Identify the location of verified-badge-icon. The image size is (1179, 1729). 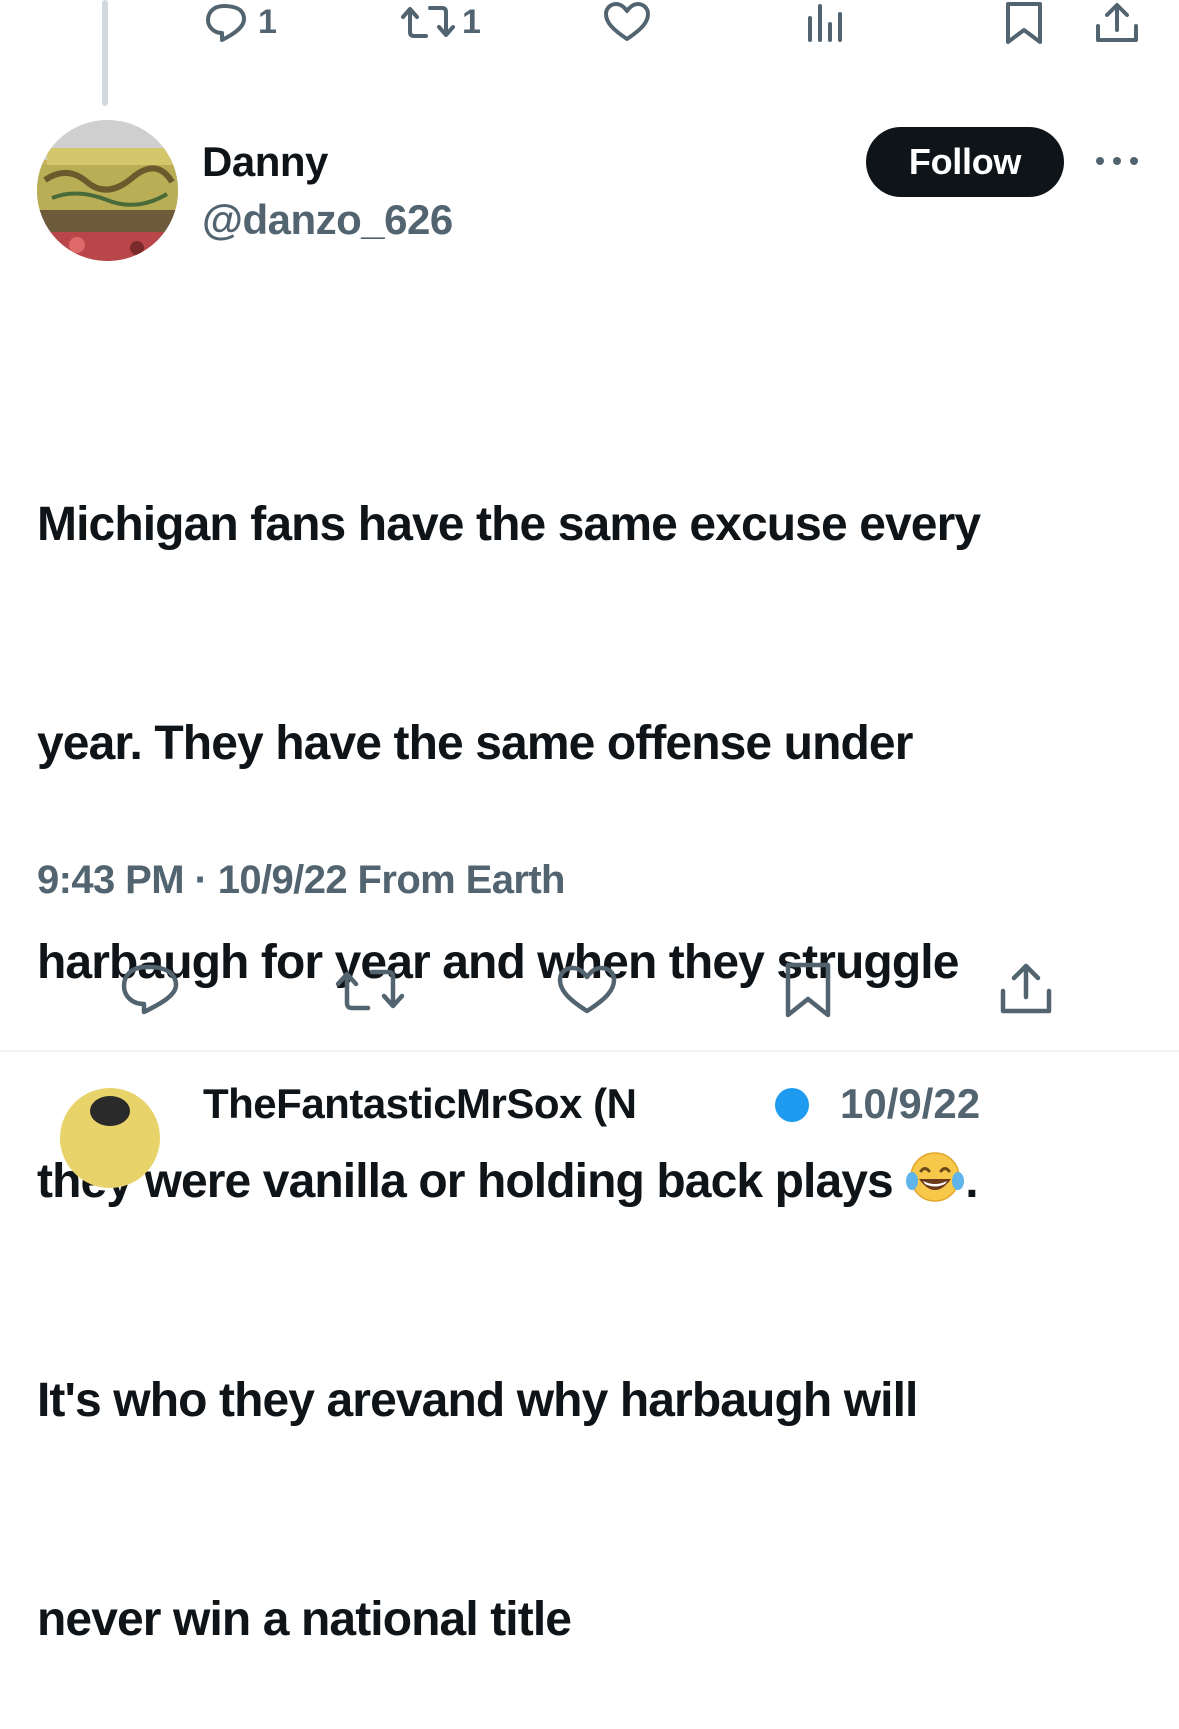
(792, 1105).